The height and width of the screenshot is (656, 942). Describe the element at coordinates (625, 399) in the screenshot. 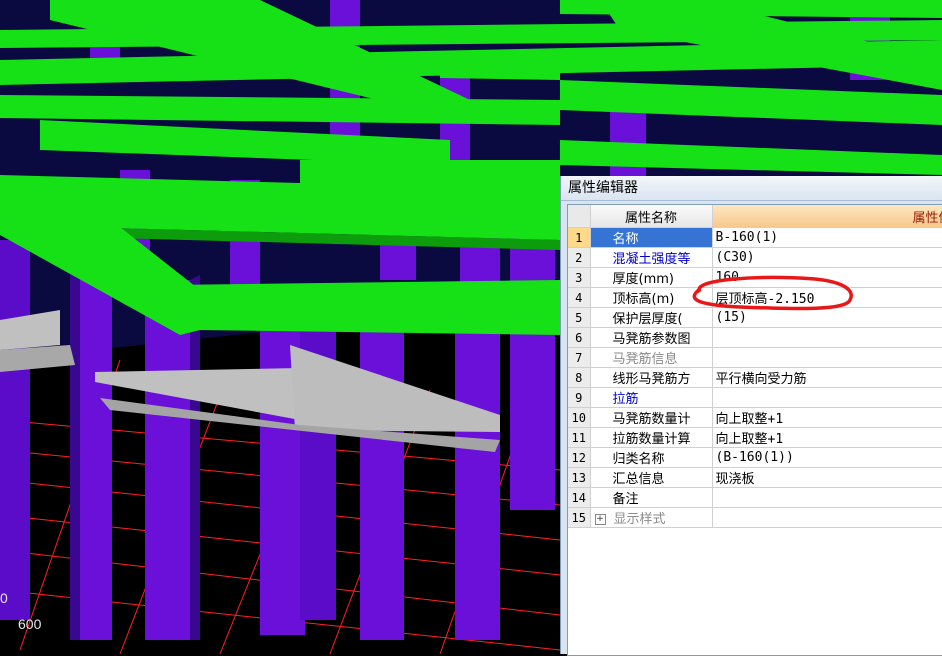

I see `property-name-label: 拉筋` at that location.